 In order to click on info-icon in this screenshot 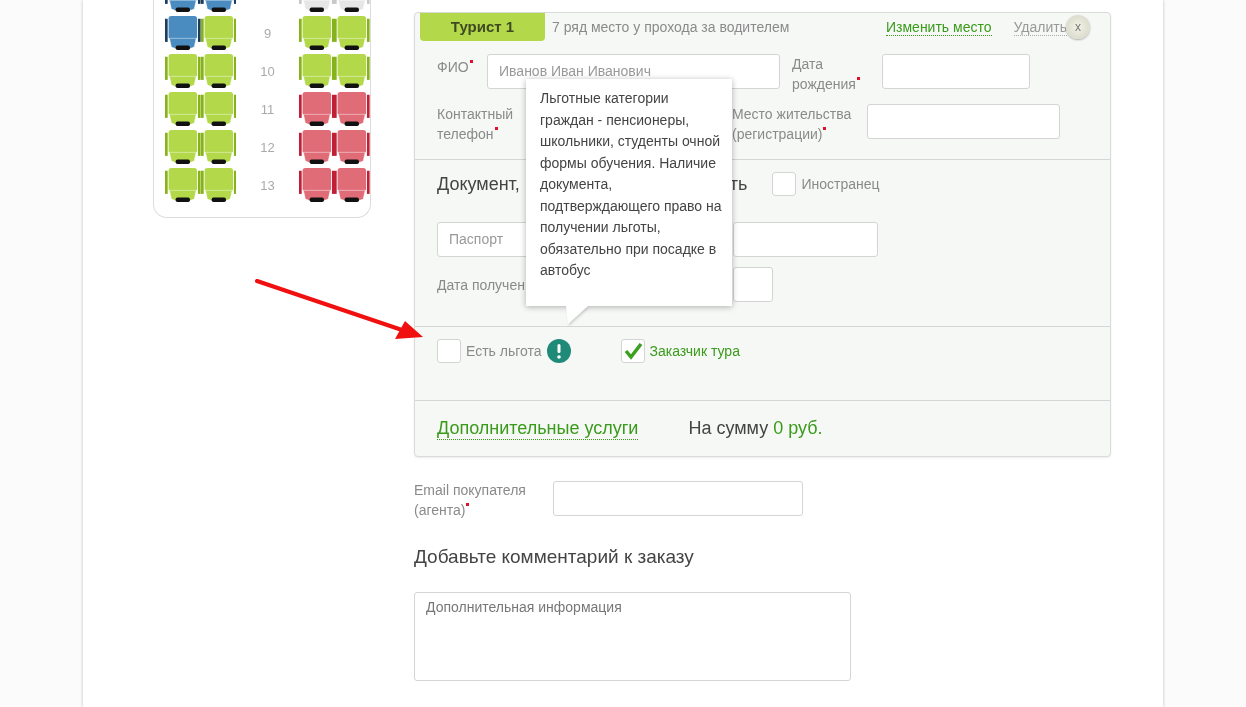, I will do `click(558, 351)`.